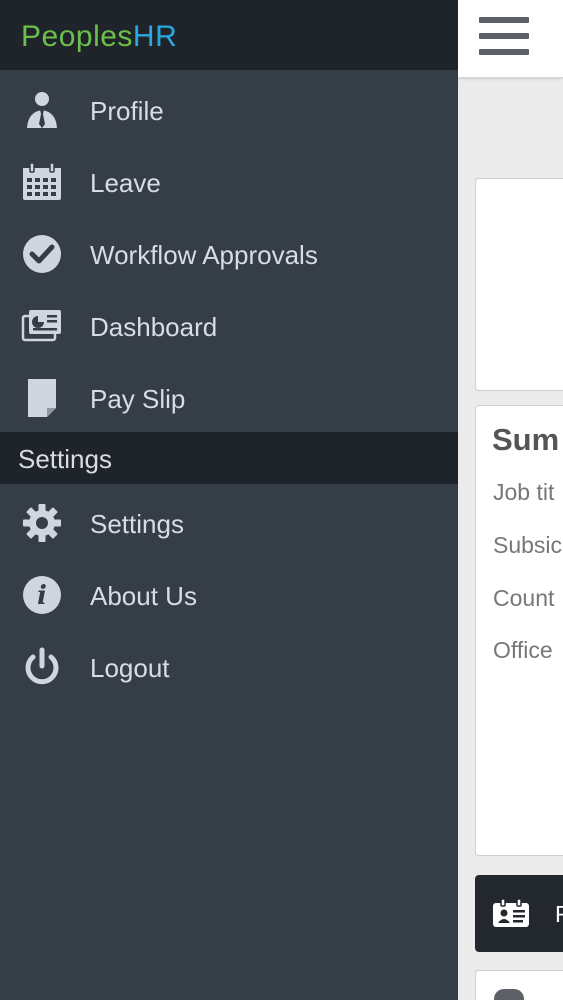  Describe the element at coordinates (42, 326) in the screenshot. I see `dashboard-card-icon` at that location.